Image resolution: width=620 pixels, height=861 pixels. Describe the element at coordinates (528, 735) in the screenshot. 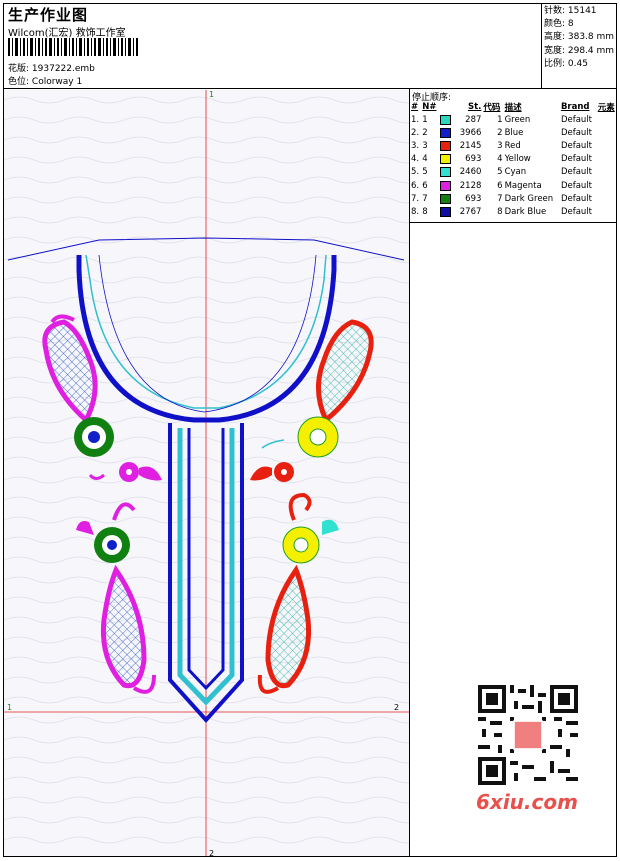

I see `qr-code` at that location.